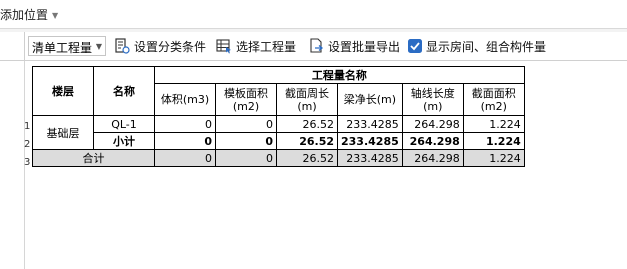 This screenshot has width=627, height=269. Describe the element at coordinates (313, 14) in the screenshot. I see `top-bar: 添加位置 ▼` at that location.